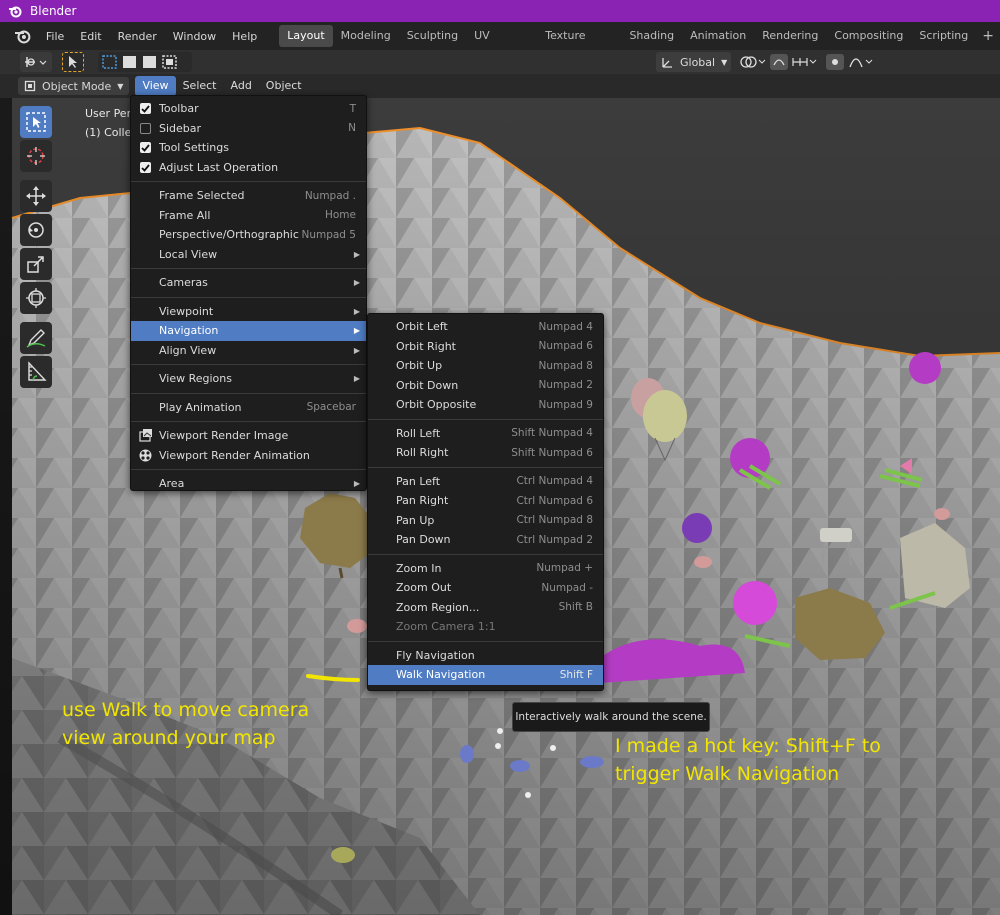 This screenshot has height=915, width=1000. I want to click on menu-file: File, so click(55, 36).